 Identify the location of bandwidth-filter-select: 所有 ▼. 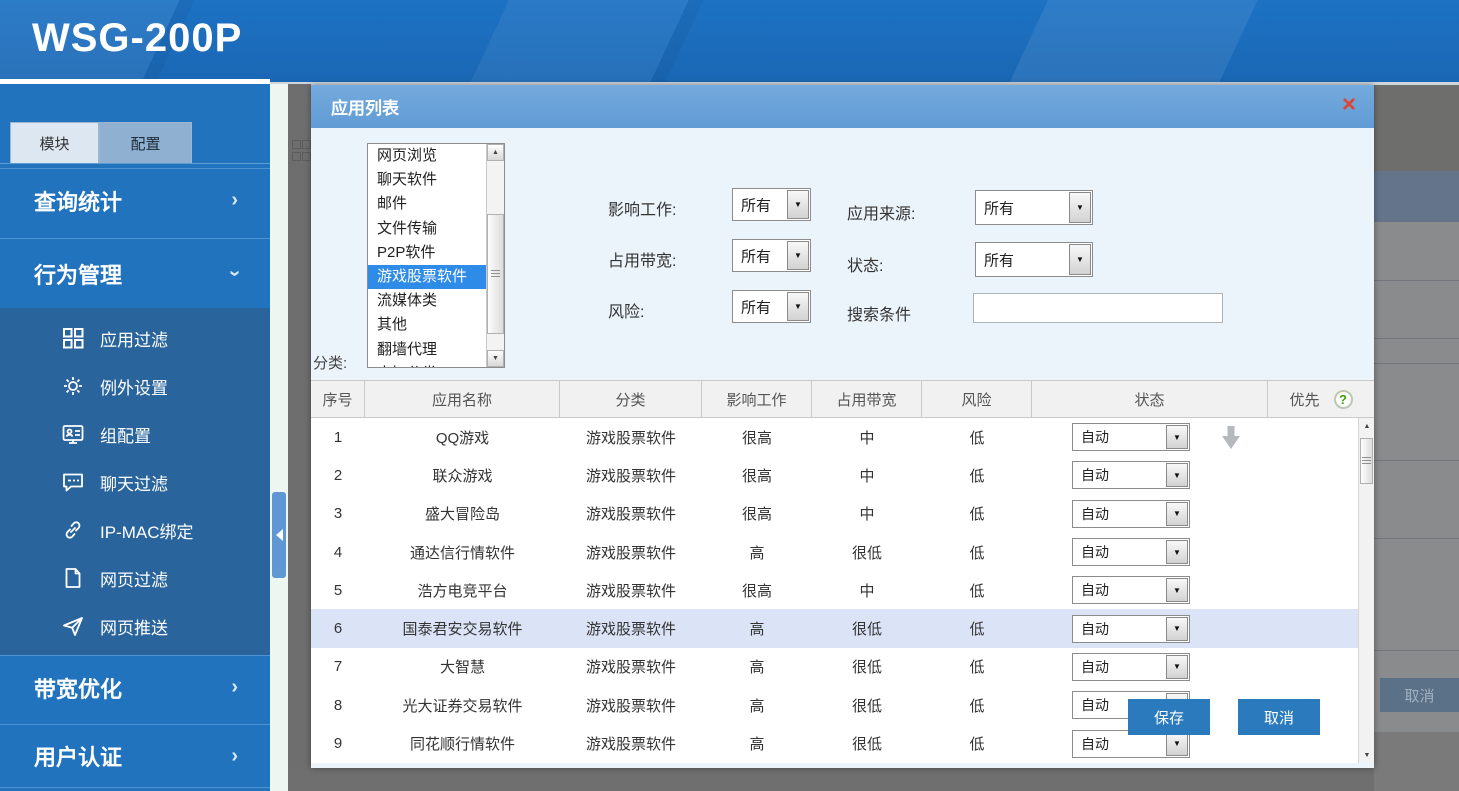
(771, 255).